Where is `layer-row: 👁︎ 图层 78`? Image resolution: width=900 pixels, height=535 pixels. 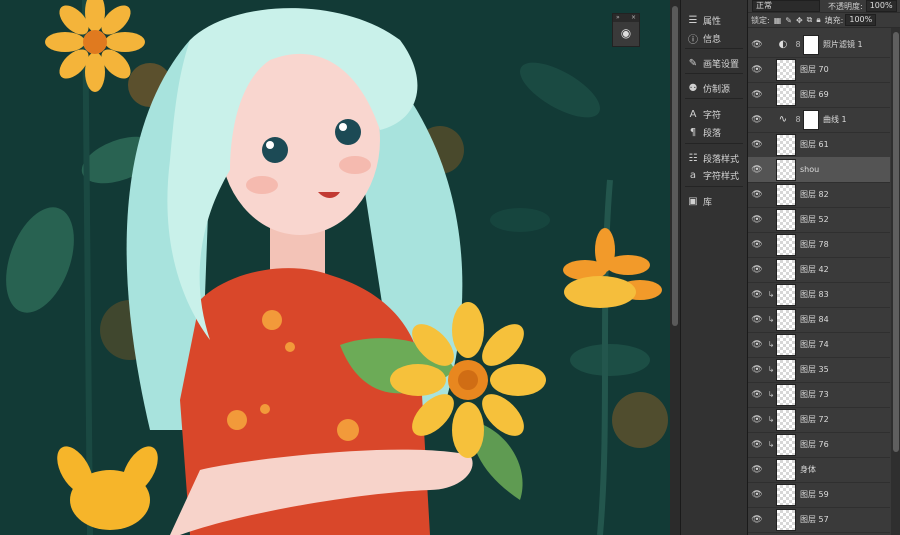 layer-row: 👁︎ 图层 78 is located at coordinates (819, 245).